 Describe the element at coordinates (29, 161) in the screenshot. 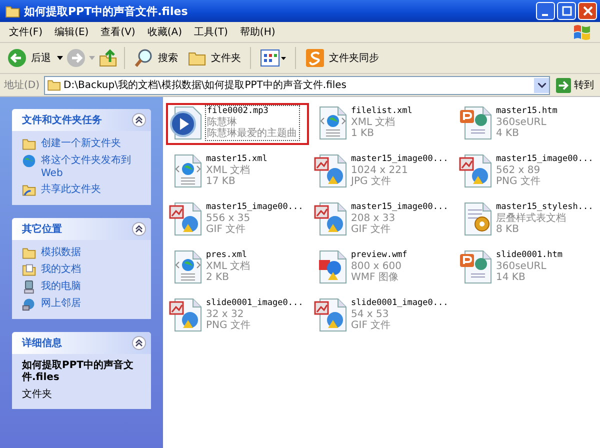

I see `globe-icon` at that location.